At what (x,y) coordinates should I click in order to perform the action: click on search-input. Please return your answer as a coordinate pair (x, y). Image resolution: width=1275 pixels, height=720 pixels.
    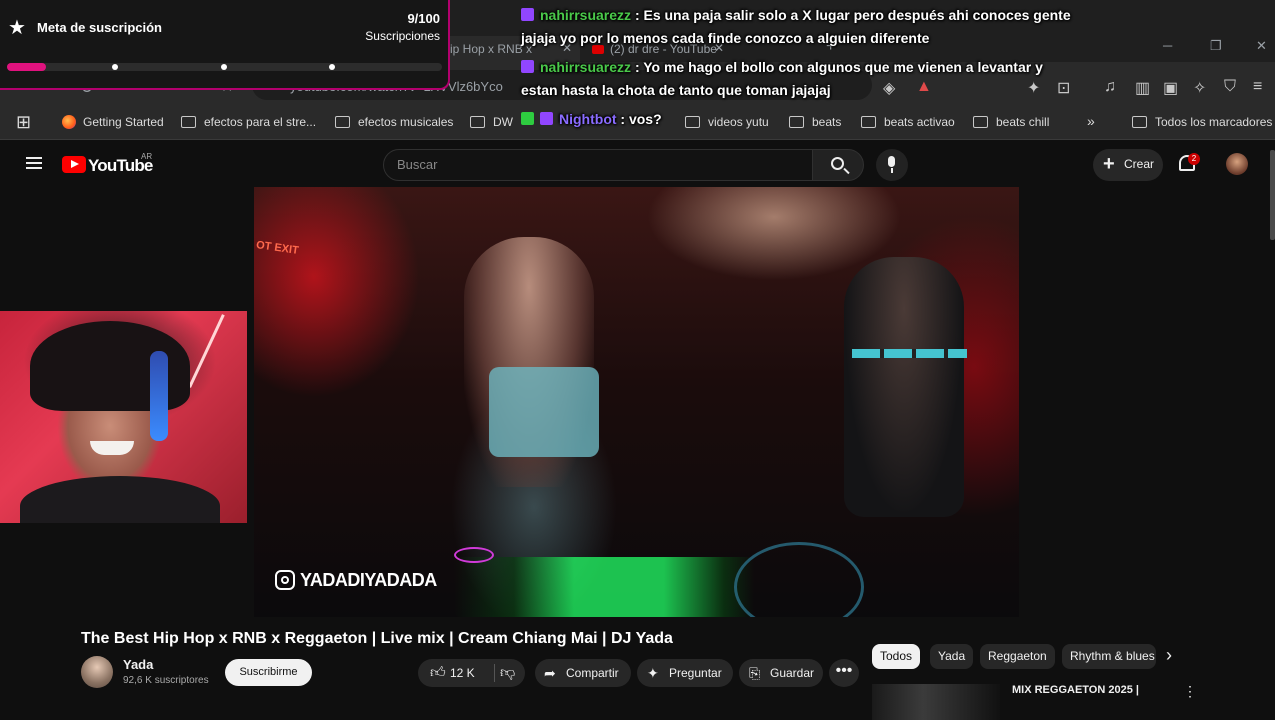
    Looking at the image, I should click on (598, 165).